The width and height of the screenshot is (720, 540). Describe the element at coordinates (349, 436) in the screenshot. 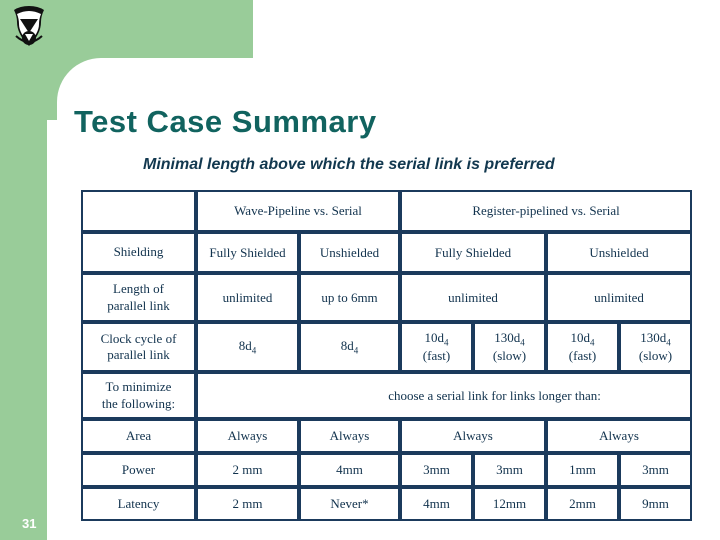

I see `cell-area-wave-unshielded: Always` at that location.